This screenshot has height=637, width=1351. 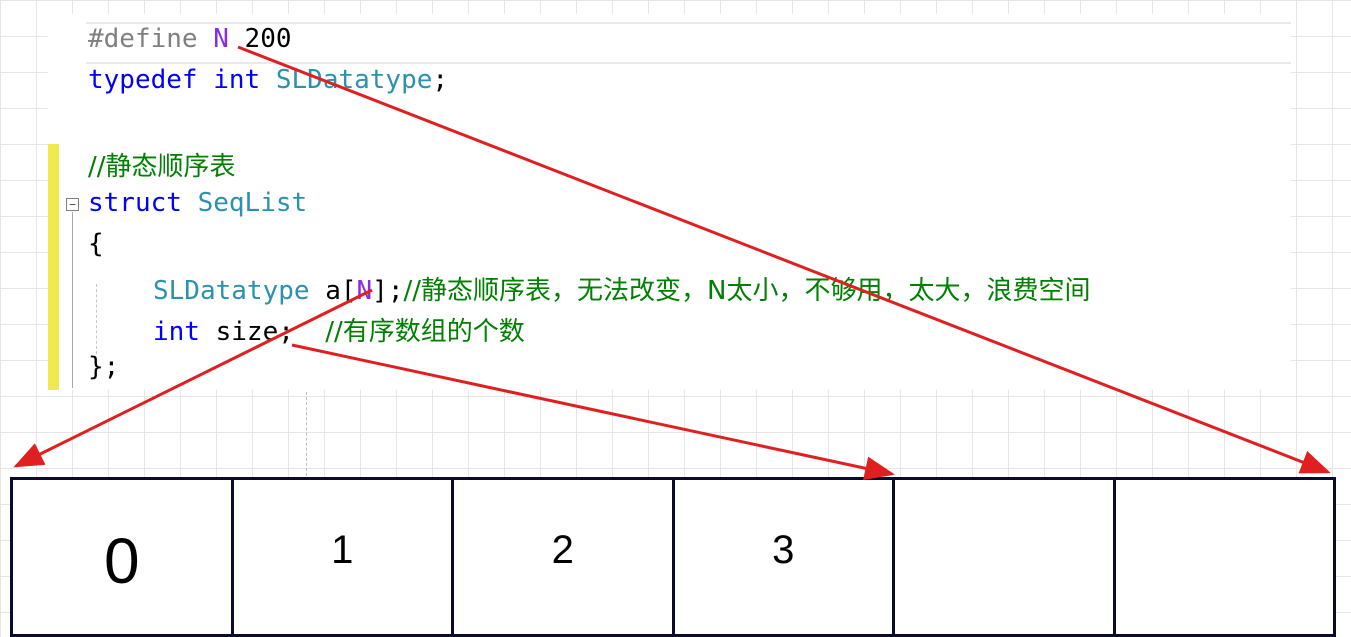 I want to click on field-a-macro: N, so click(x=364, y=291).